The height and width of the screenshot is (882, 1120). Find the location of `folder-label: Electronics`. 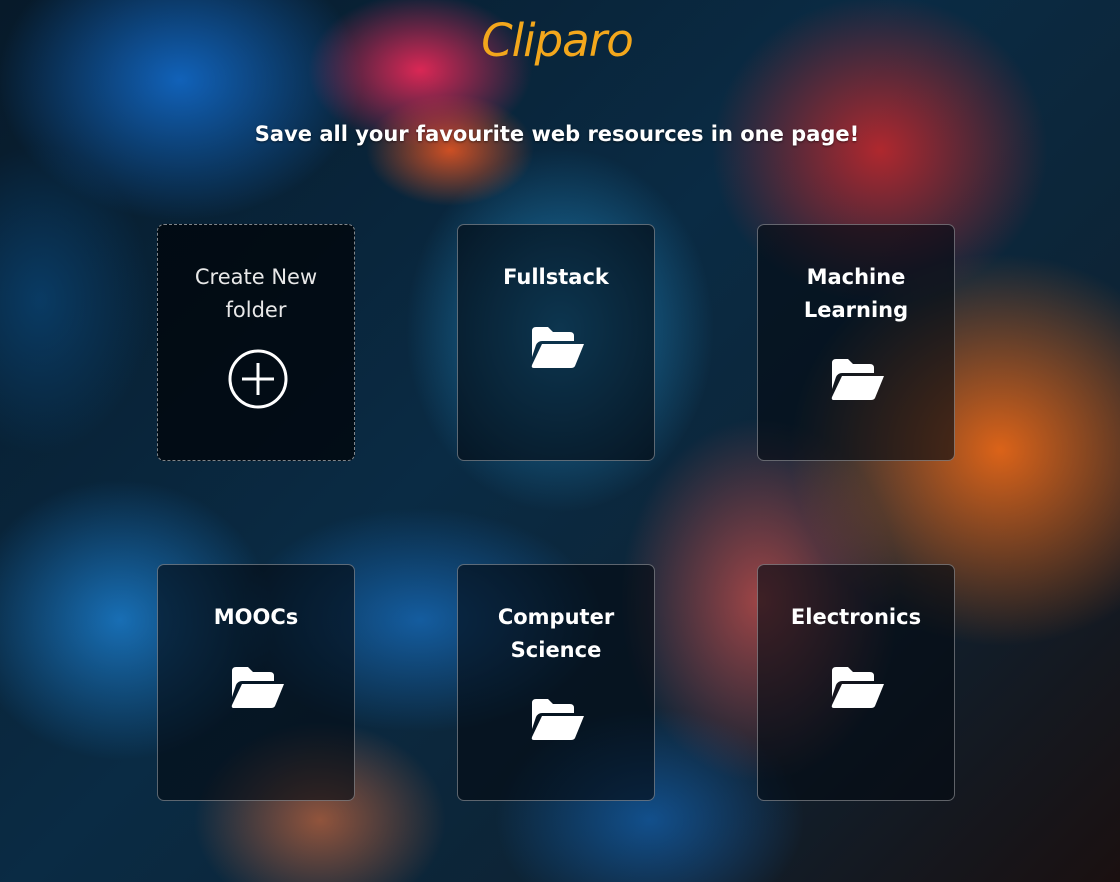

folder-label: Electronics is located at coordinates (856, 617).